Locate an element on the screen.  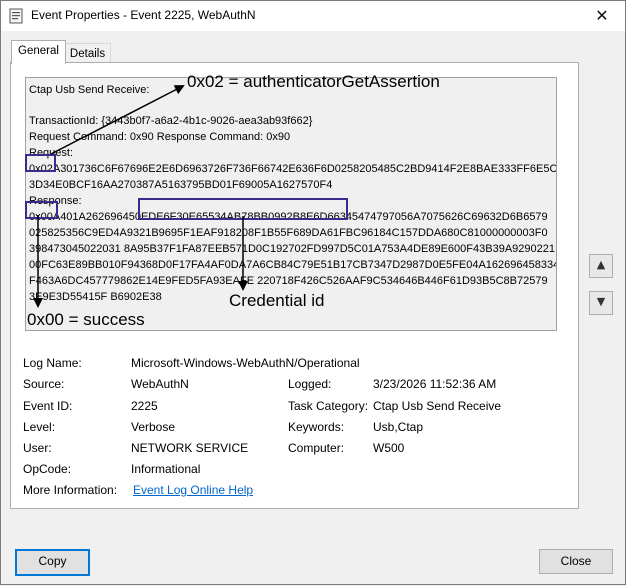
credential-id-highlight is located at coordinates (243, 209).